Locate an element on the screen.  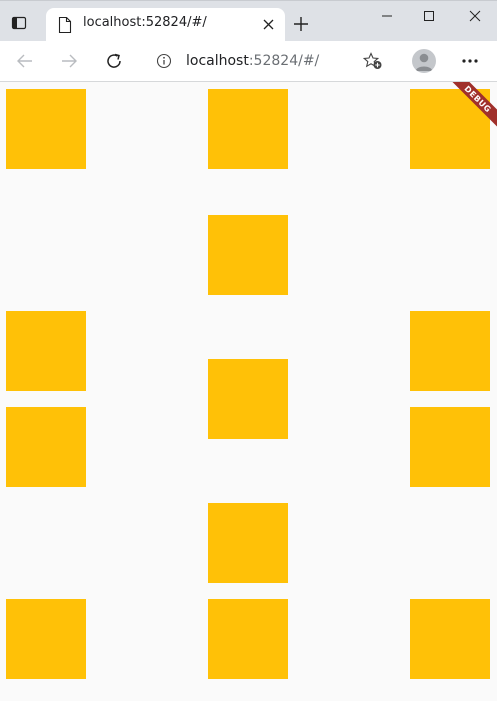
window-close-button is located at coordinates (475, 16).